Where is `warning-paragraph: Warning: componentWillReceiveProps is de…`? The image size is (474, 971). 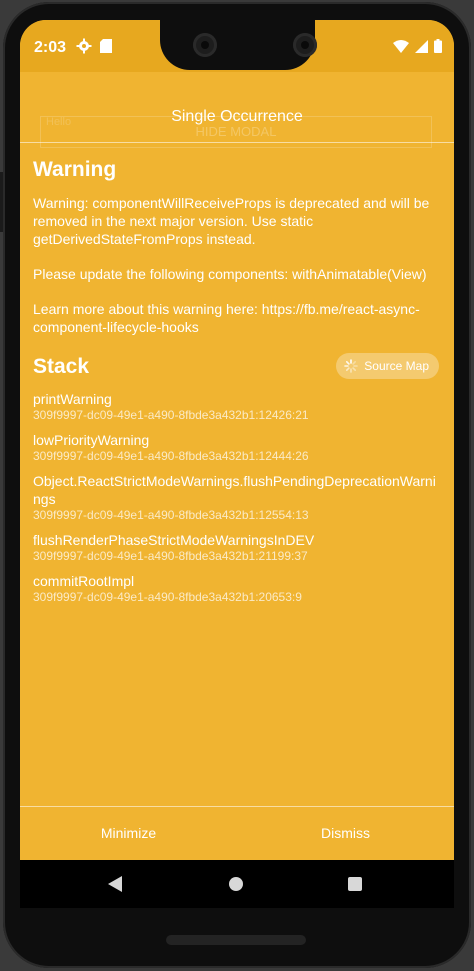
warning-paragraph: Warning: componentWillReceiveProps is de… is located at coordinates (231, 221).